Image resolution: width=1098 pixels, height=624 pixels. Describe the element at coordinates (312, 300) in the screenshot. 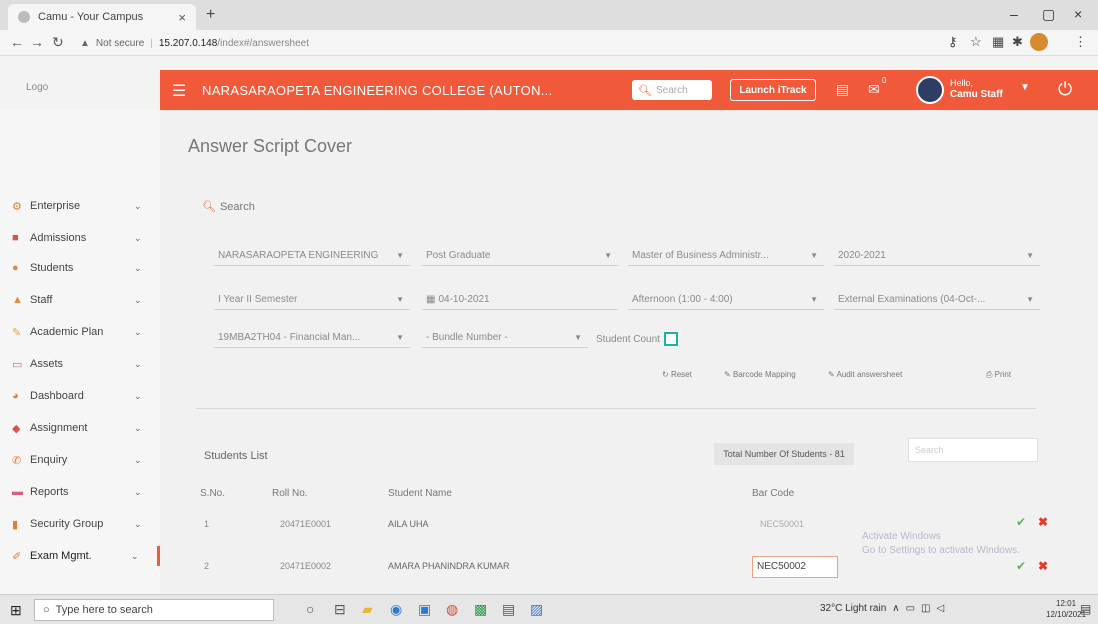

I see `semester-select: I Year II Semester ▼` at that location.